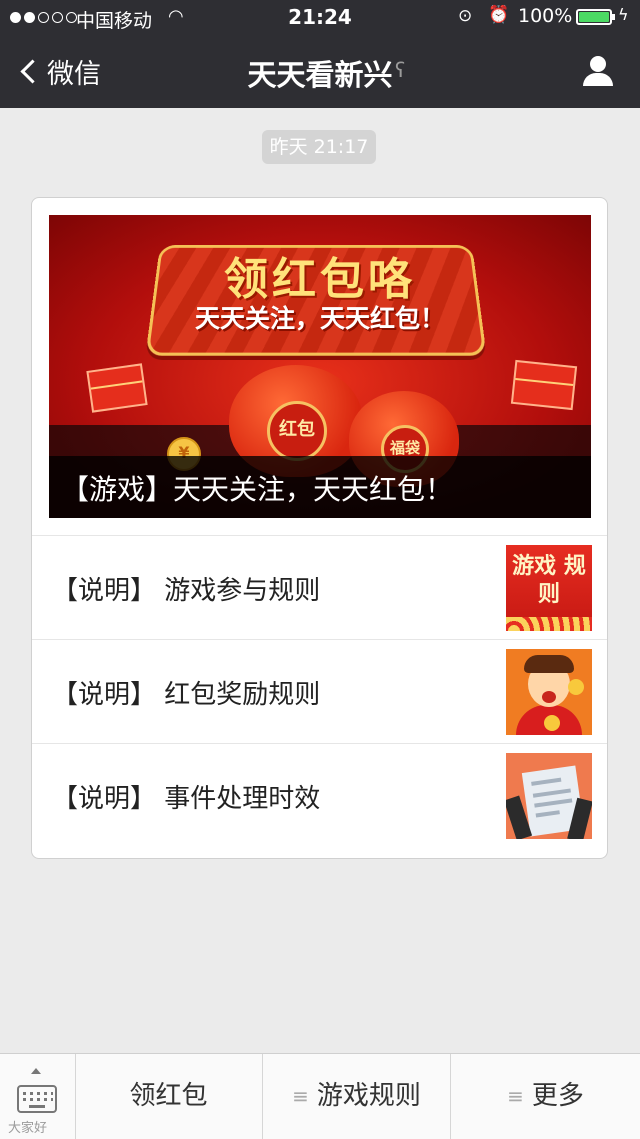 The image size is (640, 1139). I want to click on banner-headline: 领红包咯, so click(320, 279).